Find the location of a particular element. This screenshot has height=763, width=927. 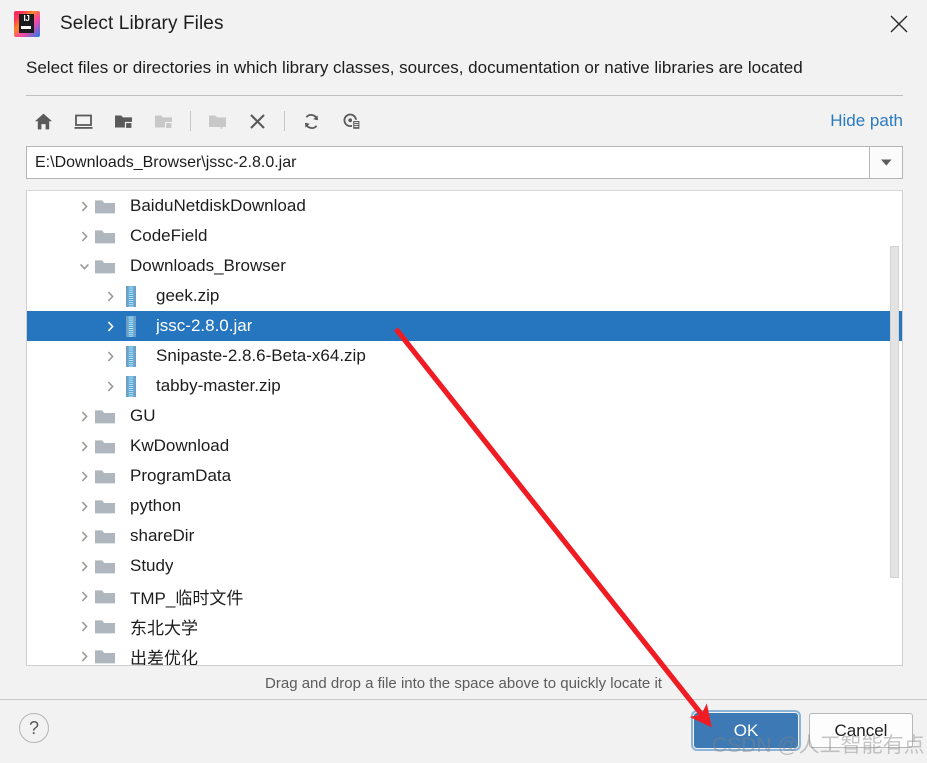

tree-row: Snipaste-2.8.6-Beta-x64.zip is located at coordinates (464, 356).